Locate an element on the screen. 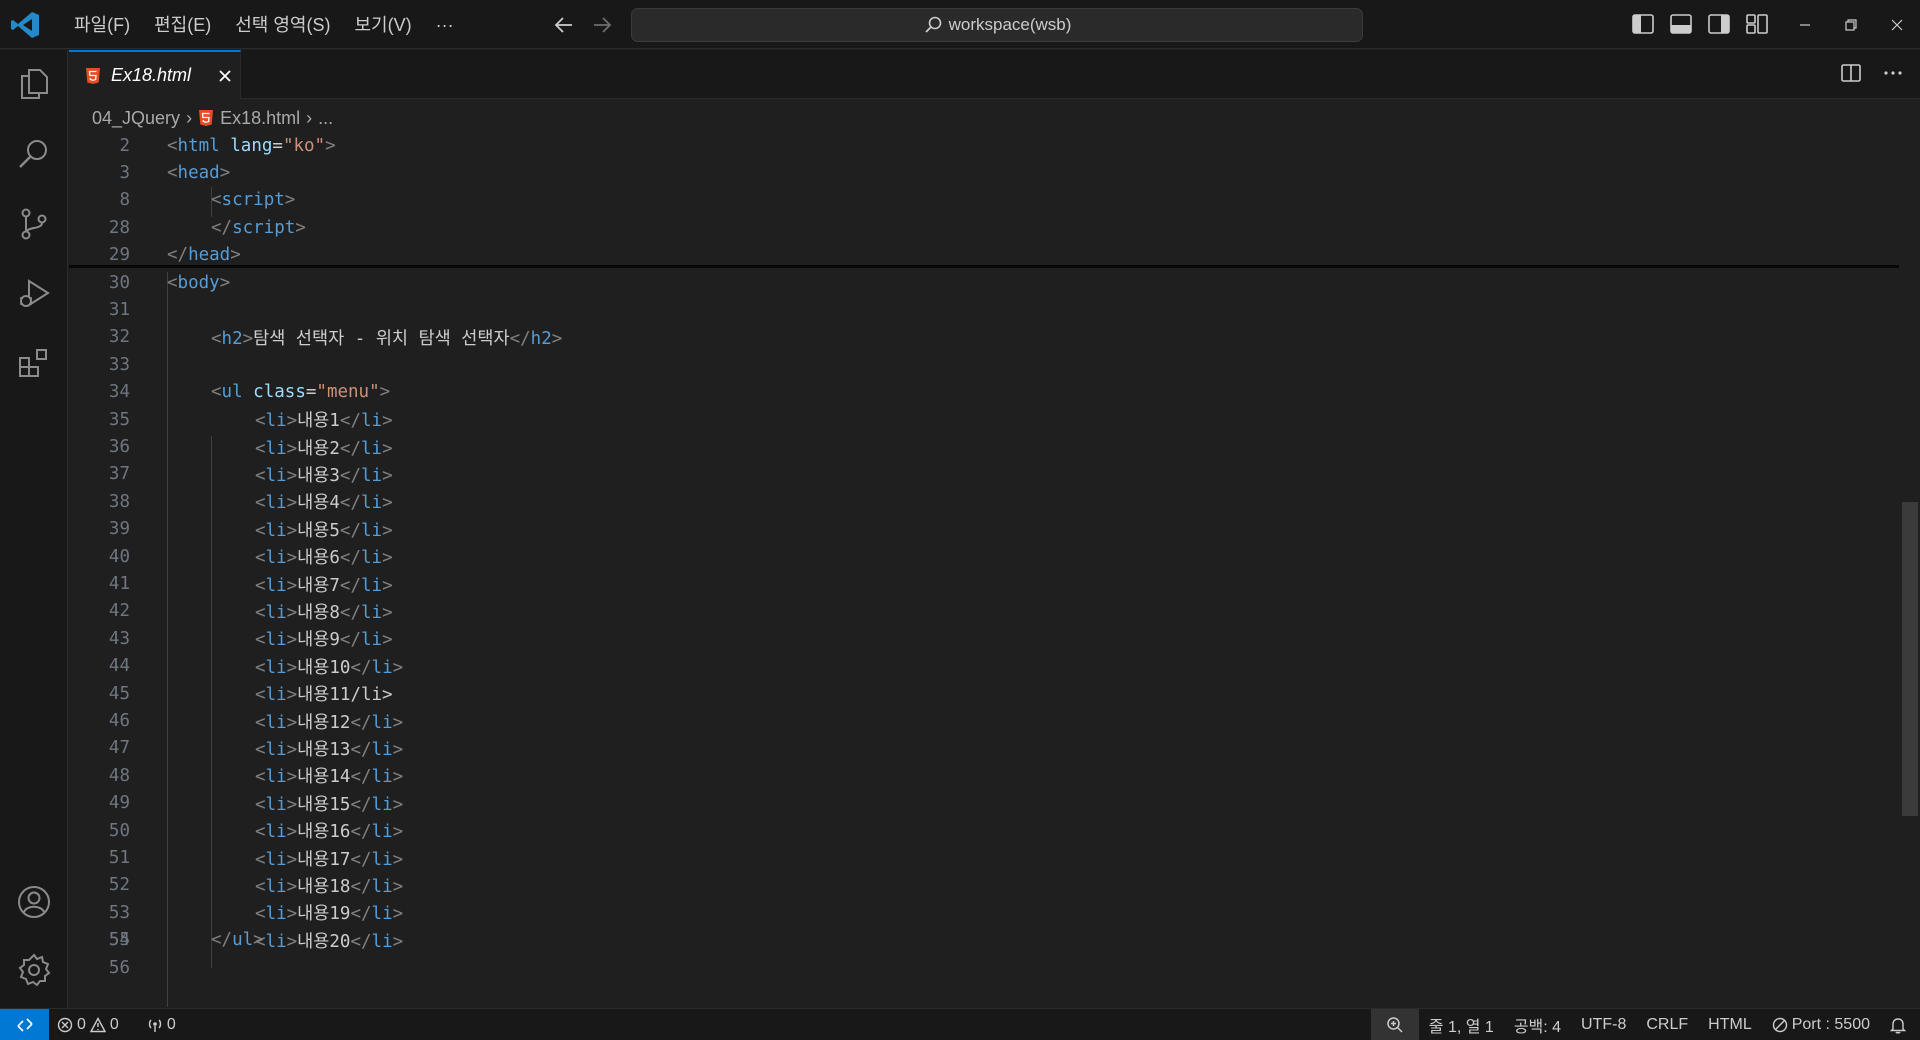 Image resolution: width=1920 pixels, height=1040 pixels. li-number: 8 is located at coordinates (334, 612).